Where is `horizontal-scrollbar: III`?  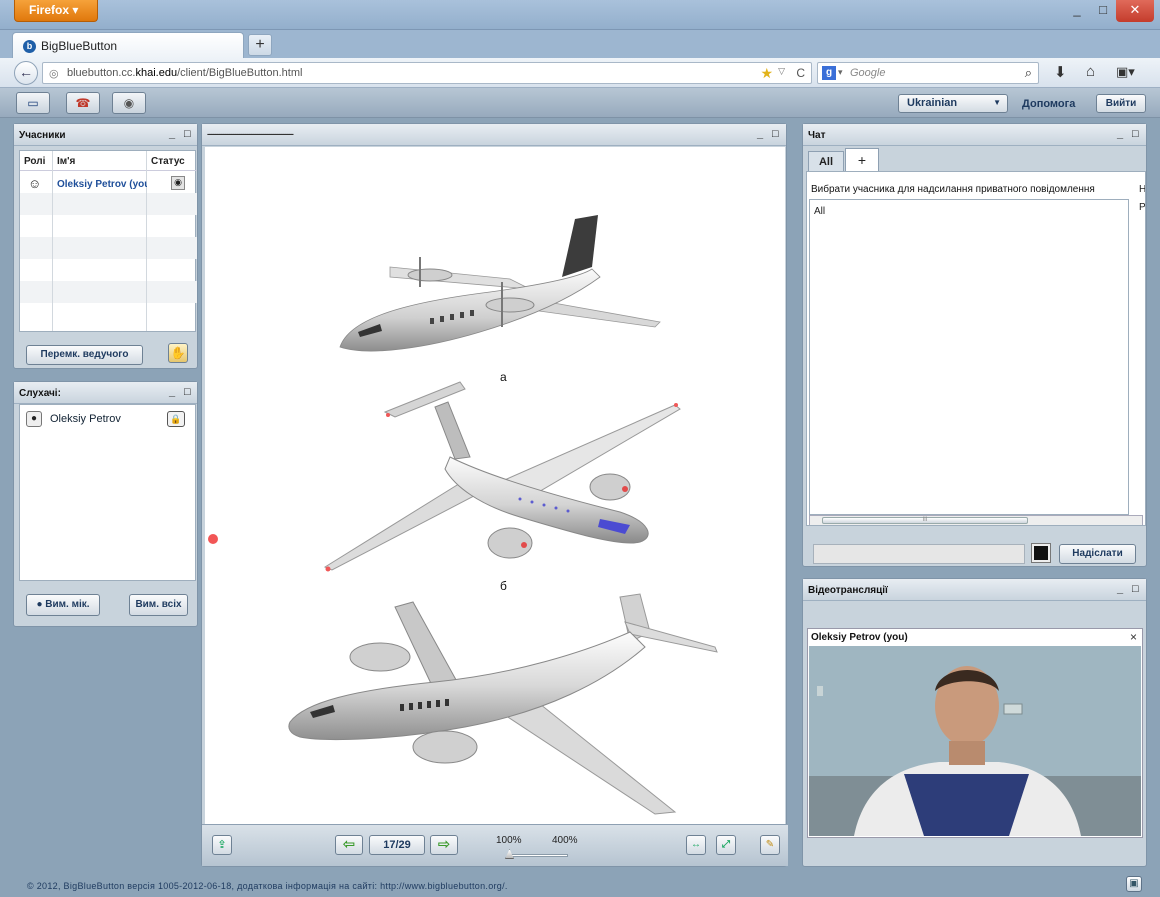 horizontal-scrollbar: III is located at coordinates (976, 520).